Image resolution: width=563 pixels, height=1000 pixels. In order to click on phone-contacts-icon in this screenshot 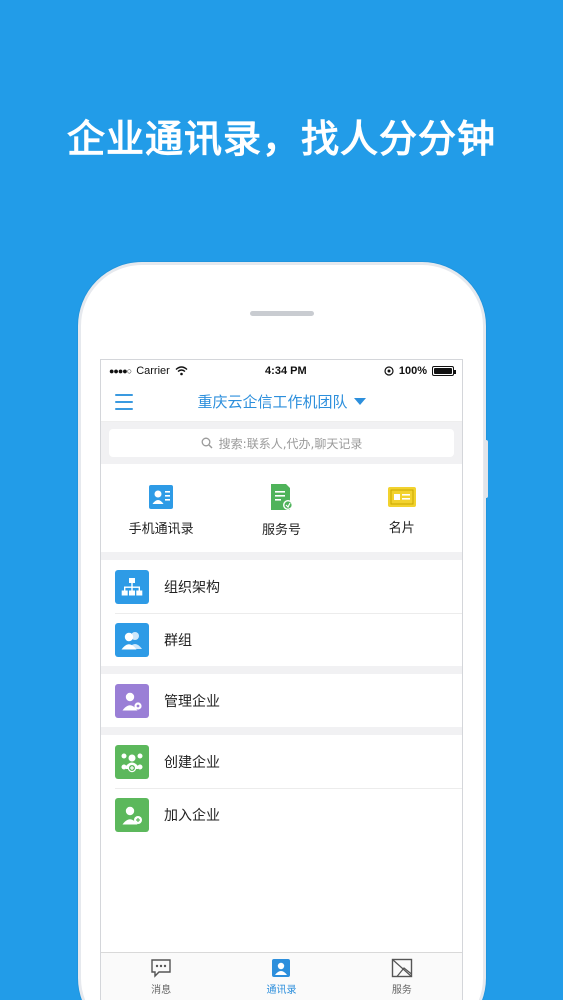, I will do `click(161, 496)`.